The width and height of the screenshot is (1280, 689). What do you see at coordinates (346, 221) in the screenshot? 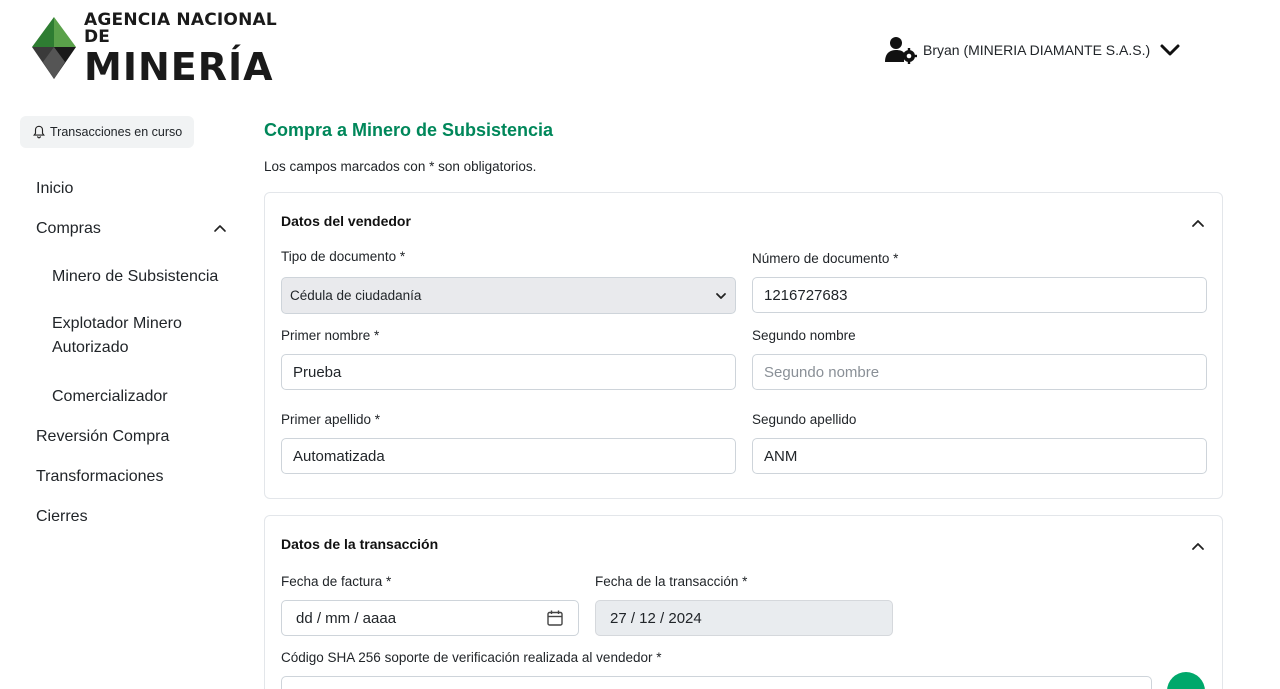
I see `vendor-card-title: Datos del vendedor` at bounding box center [346, 221].